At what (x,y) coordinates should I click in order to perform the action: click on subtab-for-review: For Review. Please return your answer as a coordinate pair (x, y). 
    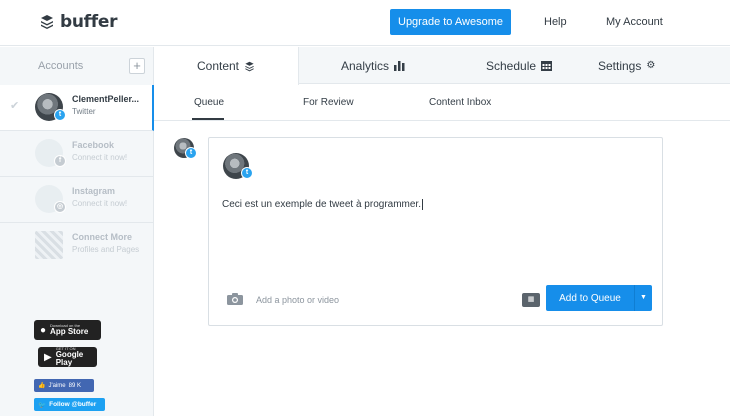
    Looking at the image, I should click on (328, 102).